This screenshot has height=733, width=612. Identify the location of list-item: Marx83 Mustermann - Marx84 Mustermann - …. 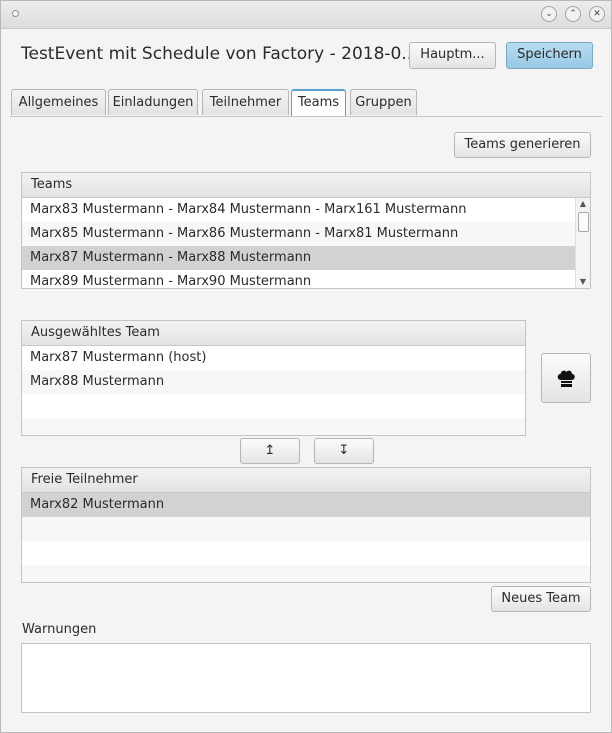
(306, 210).